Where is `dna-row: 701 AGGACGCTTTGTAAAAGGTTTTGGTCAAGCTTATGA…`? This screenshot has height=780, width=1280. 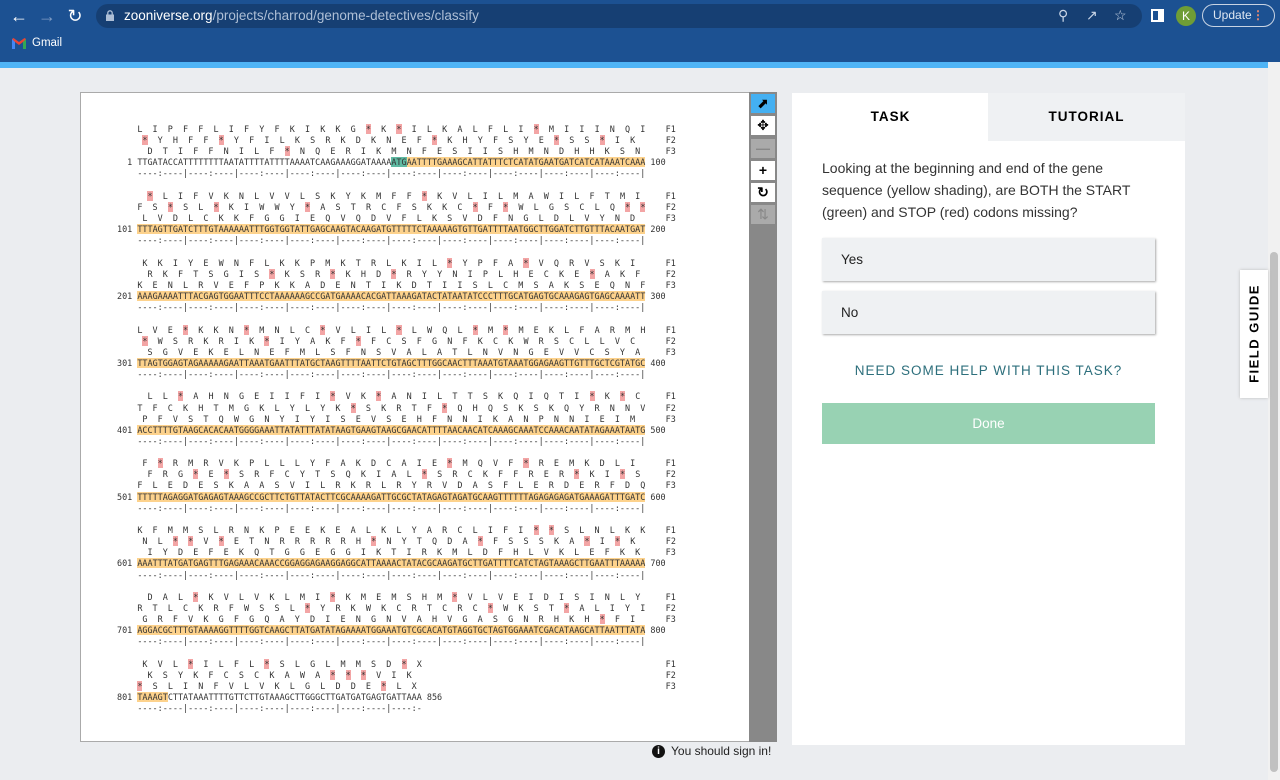
dna-row: 701 AGGACGCTTTGTAAAAGGTTTTGGTCAAGCTTATGA… is located at coordinates (391, 630).